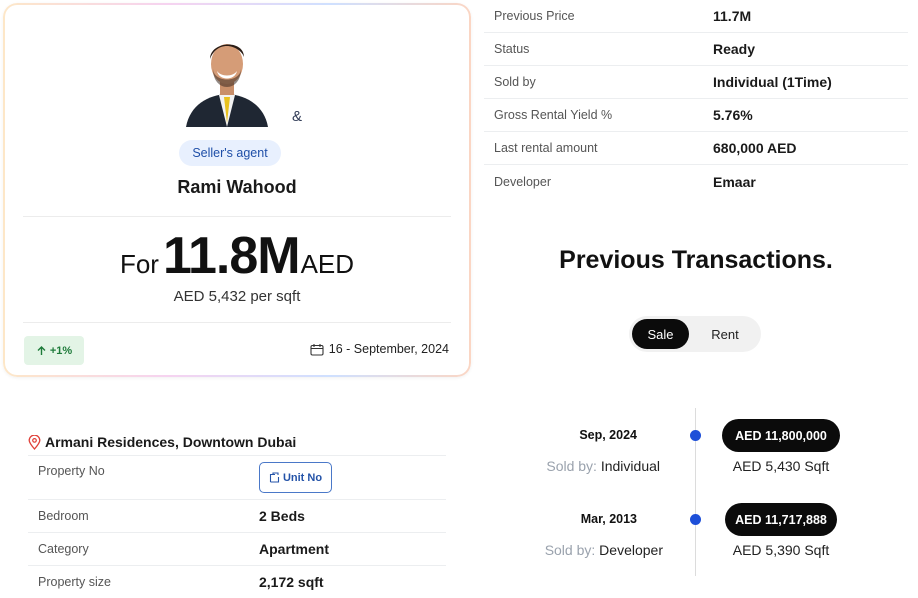  Describe the element at coordinates (139, 264) in the screenshot. I see `price-prefix: For` at that location.